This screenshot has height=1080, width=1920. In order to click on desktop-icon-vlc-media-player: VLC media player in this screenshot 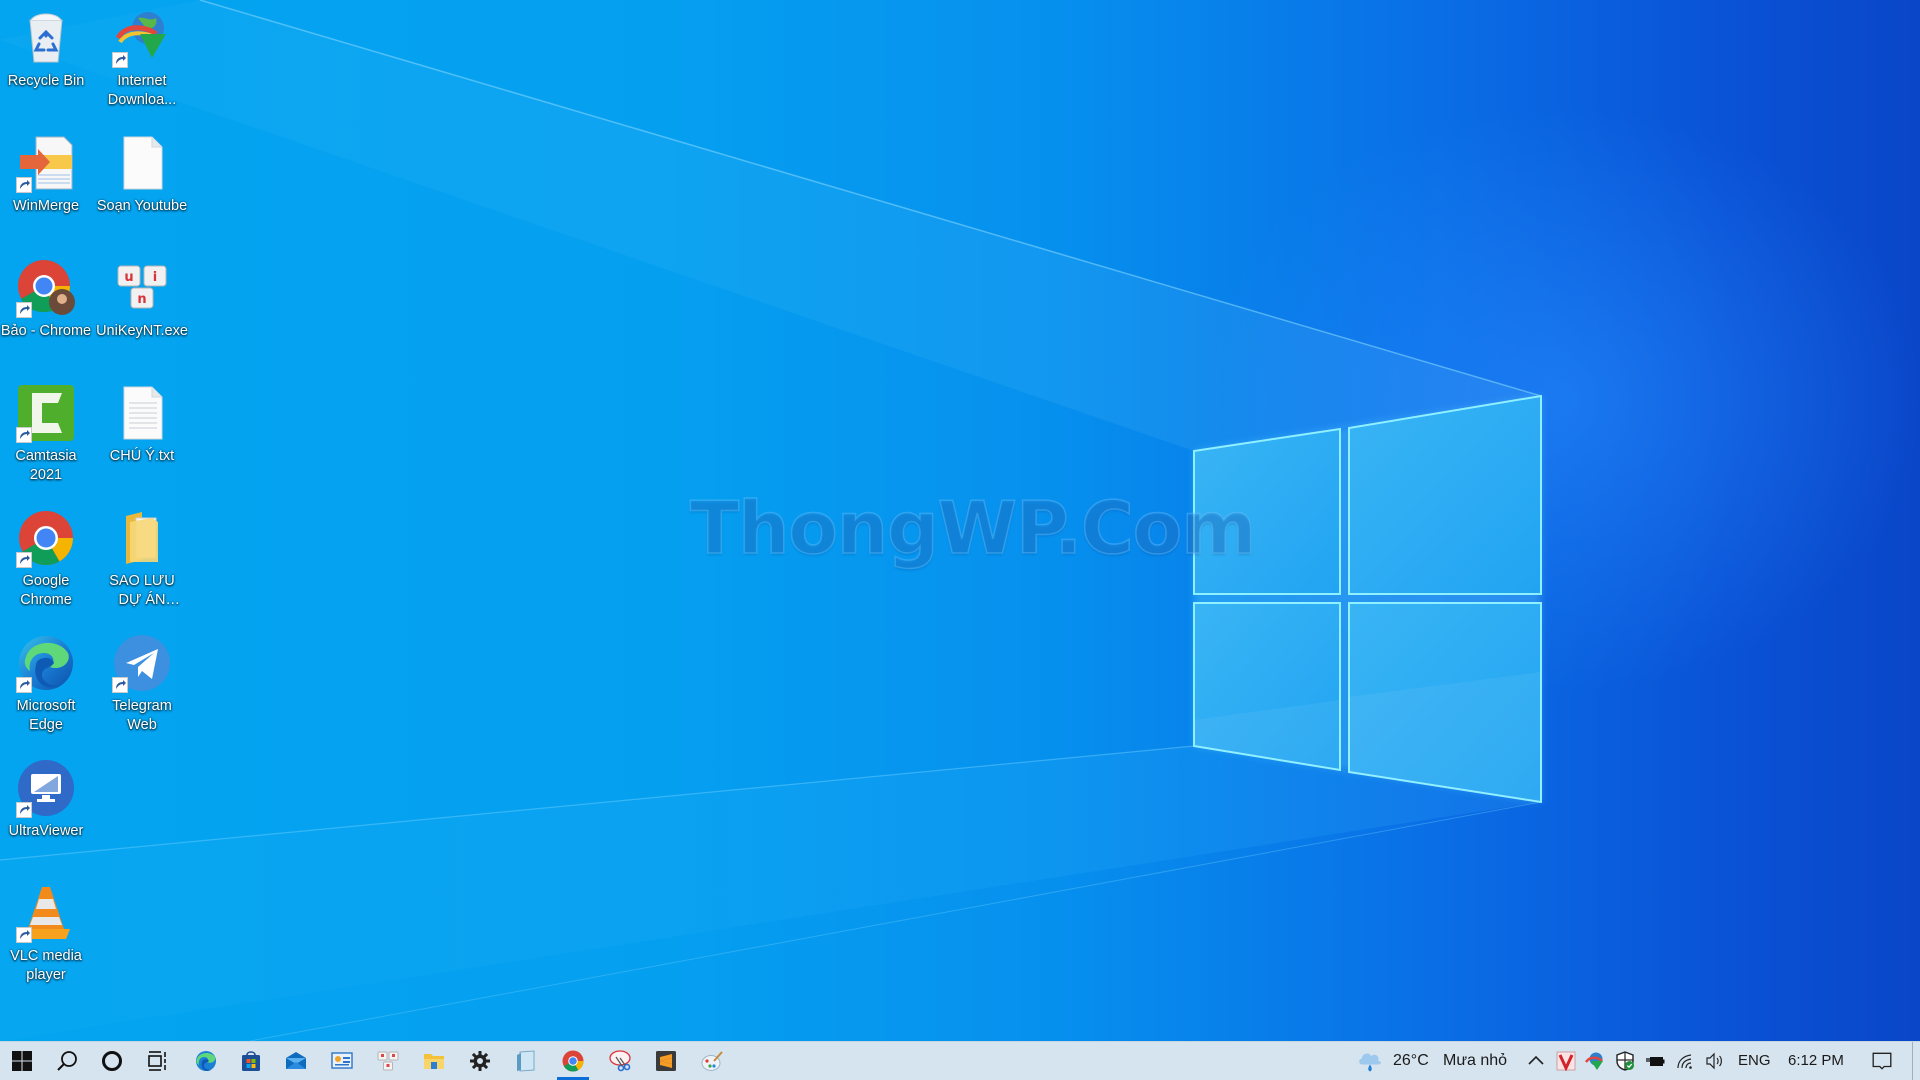, I will do `click(46, 934)`.